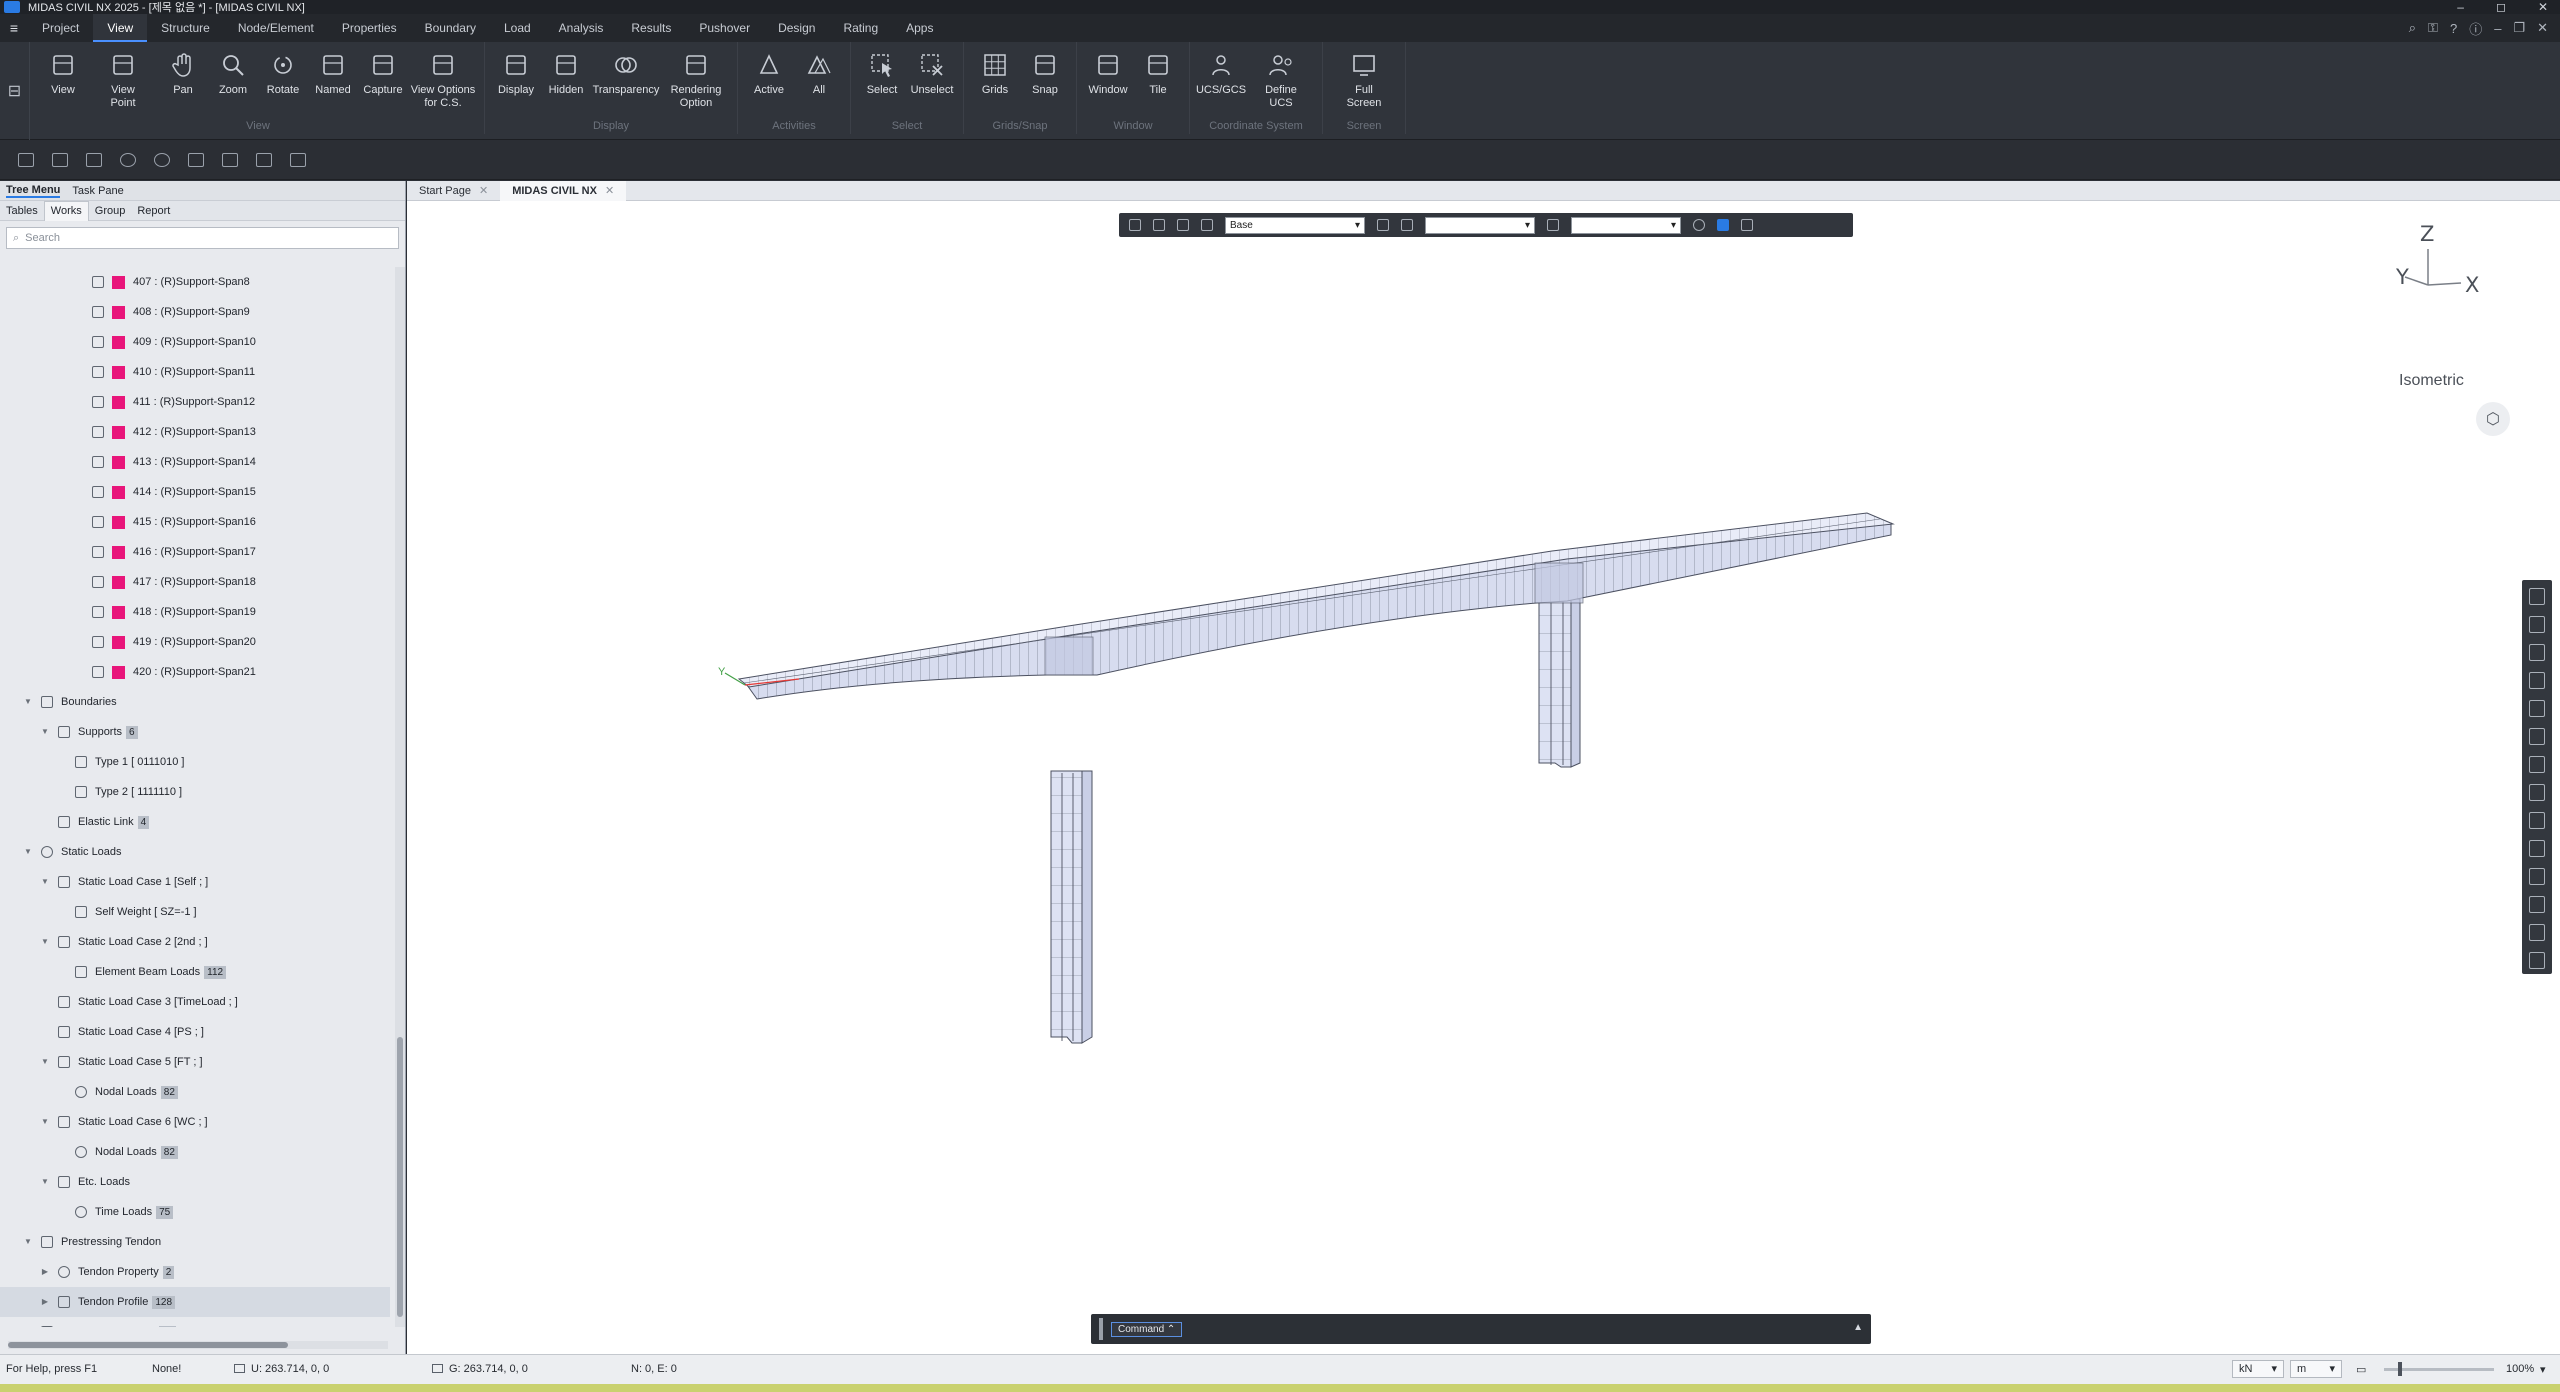 Image resolution: width=2560 pixels, height=1392 pixels. Describe the element at coordinates (369, 28) in the screenshot. I see `menu-tab-properties: Properties` at that location.